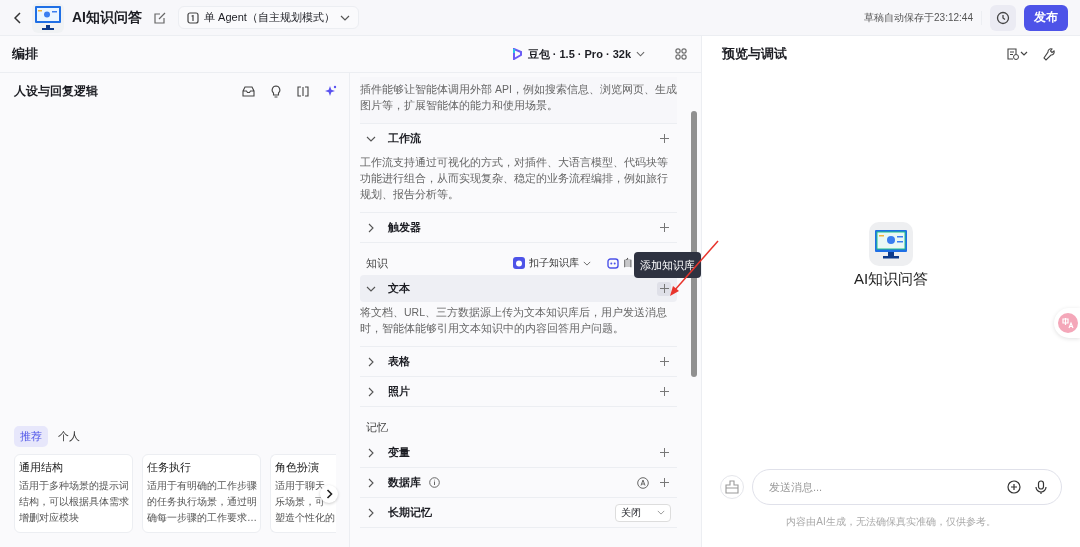 The height and width of the screenshot is (547, 1080). What do you see at coordinates (297, 467) in the screenshot?
I see `card-title: 角色扮演` at bounding box center [297, 467].